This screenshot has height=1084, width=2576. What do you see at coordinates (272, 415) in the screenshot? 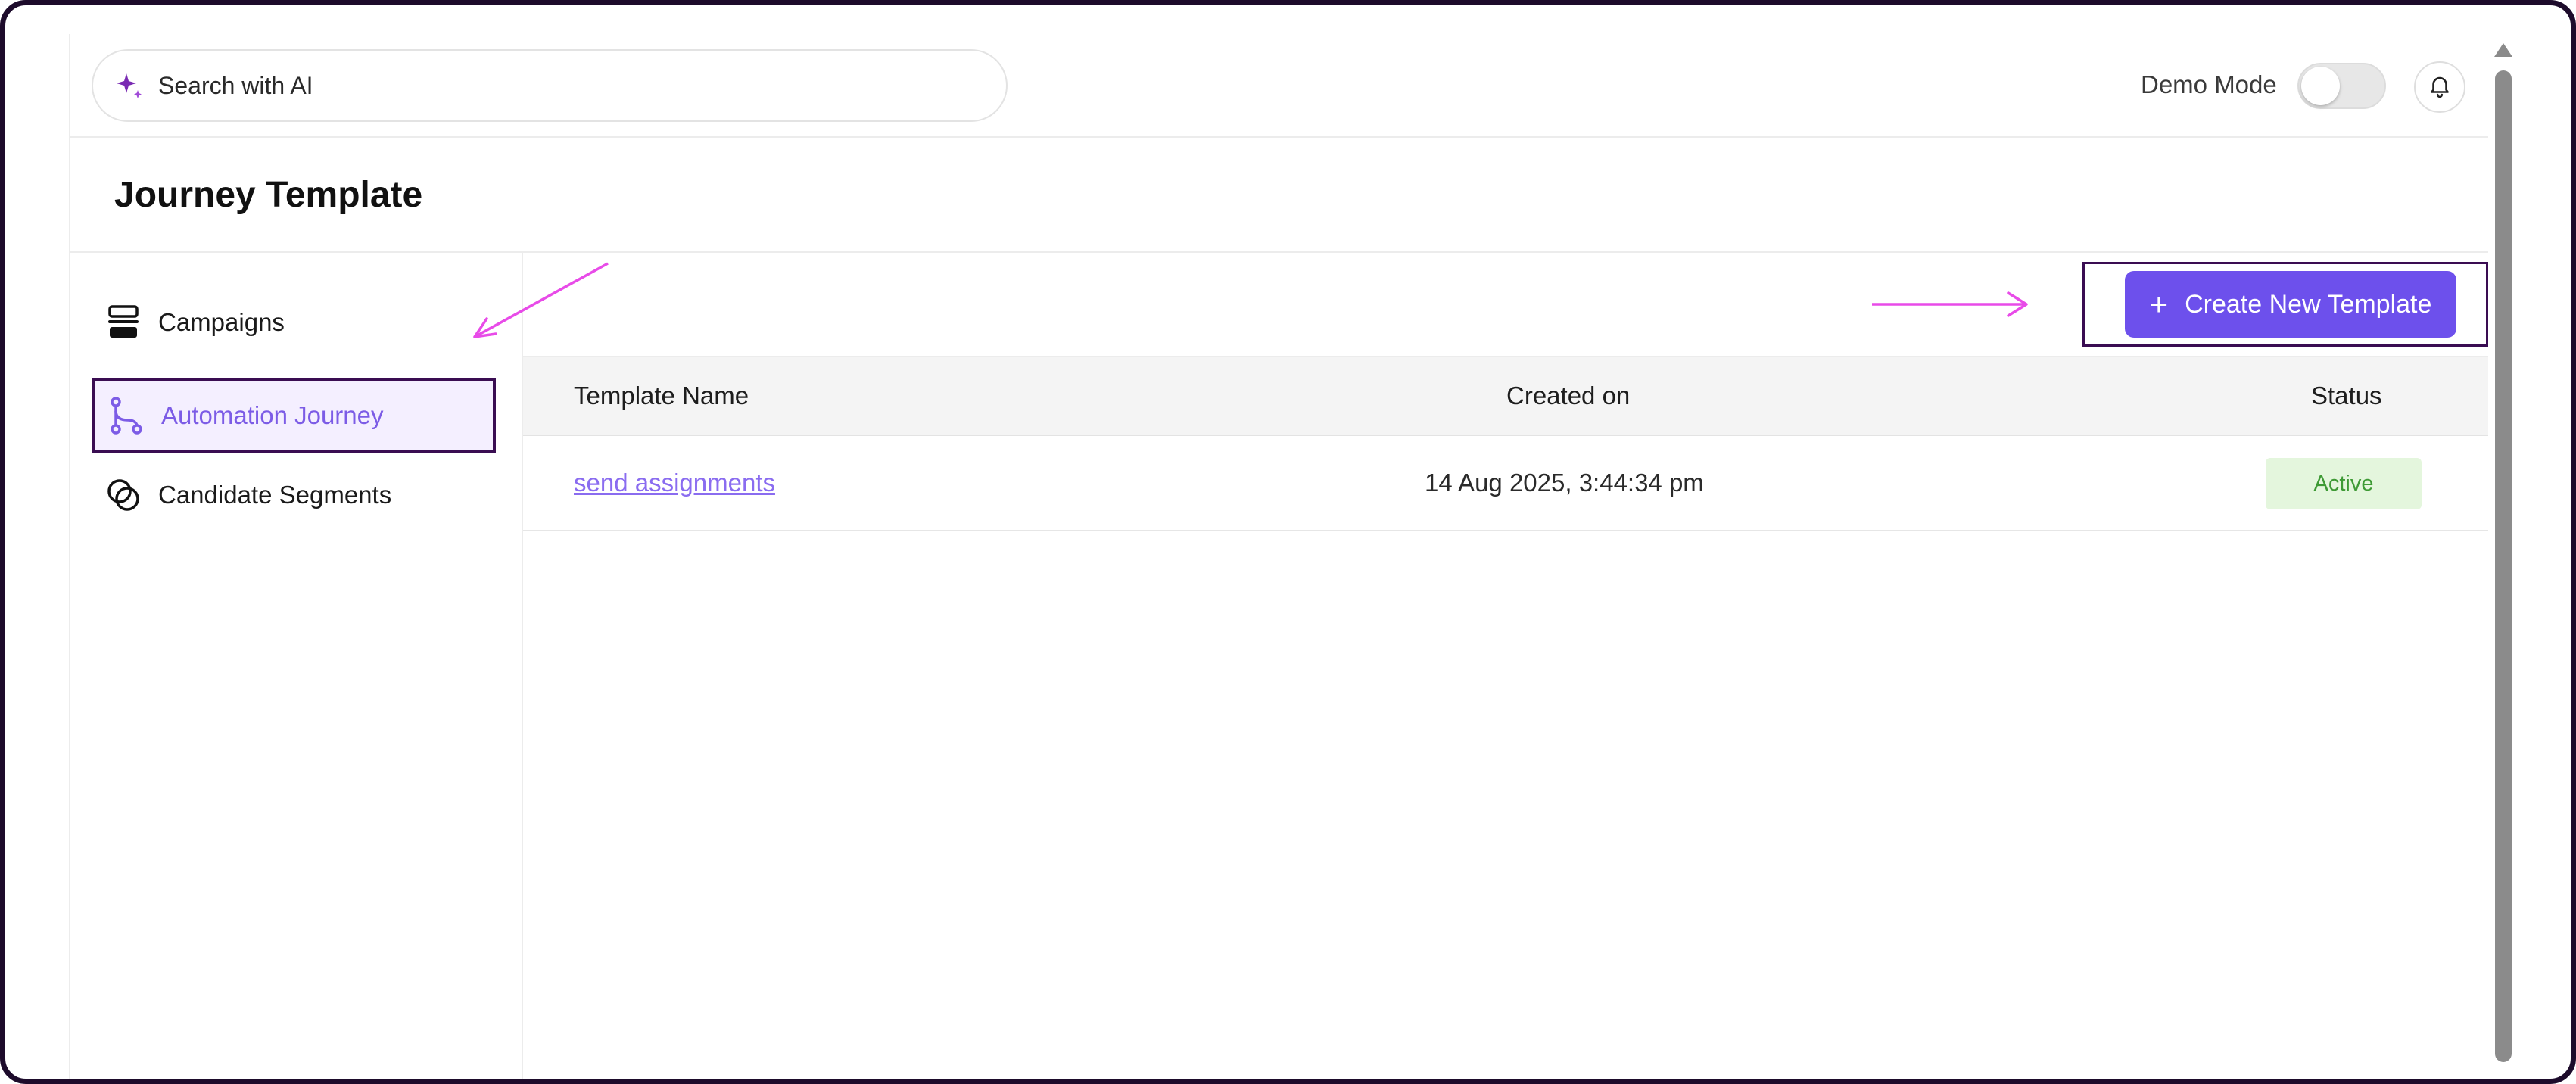
I see `sidebar-item-label: Automation Journey` at bounding box center [272, 415].